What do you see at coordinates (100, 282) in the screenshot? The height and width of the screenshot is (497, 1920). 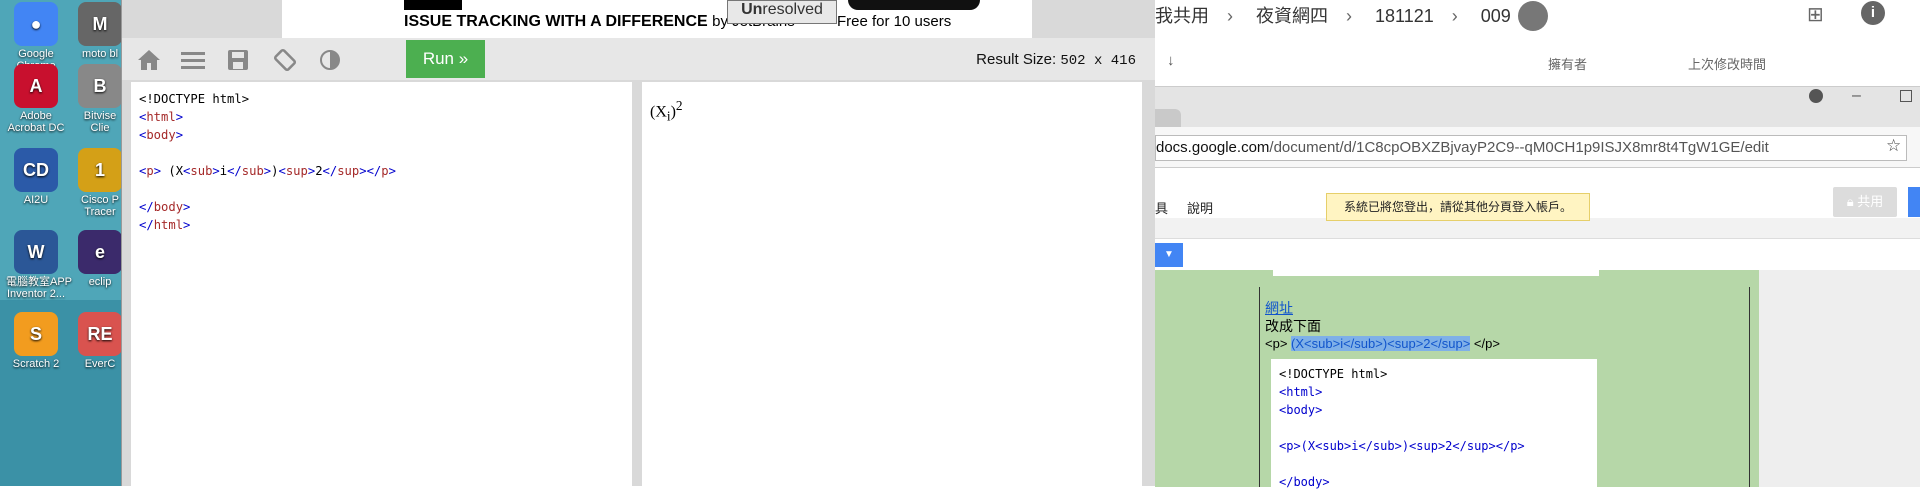 I see `desktop-icon-label: eclip` at bounding box center [100, 282].